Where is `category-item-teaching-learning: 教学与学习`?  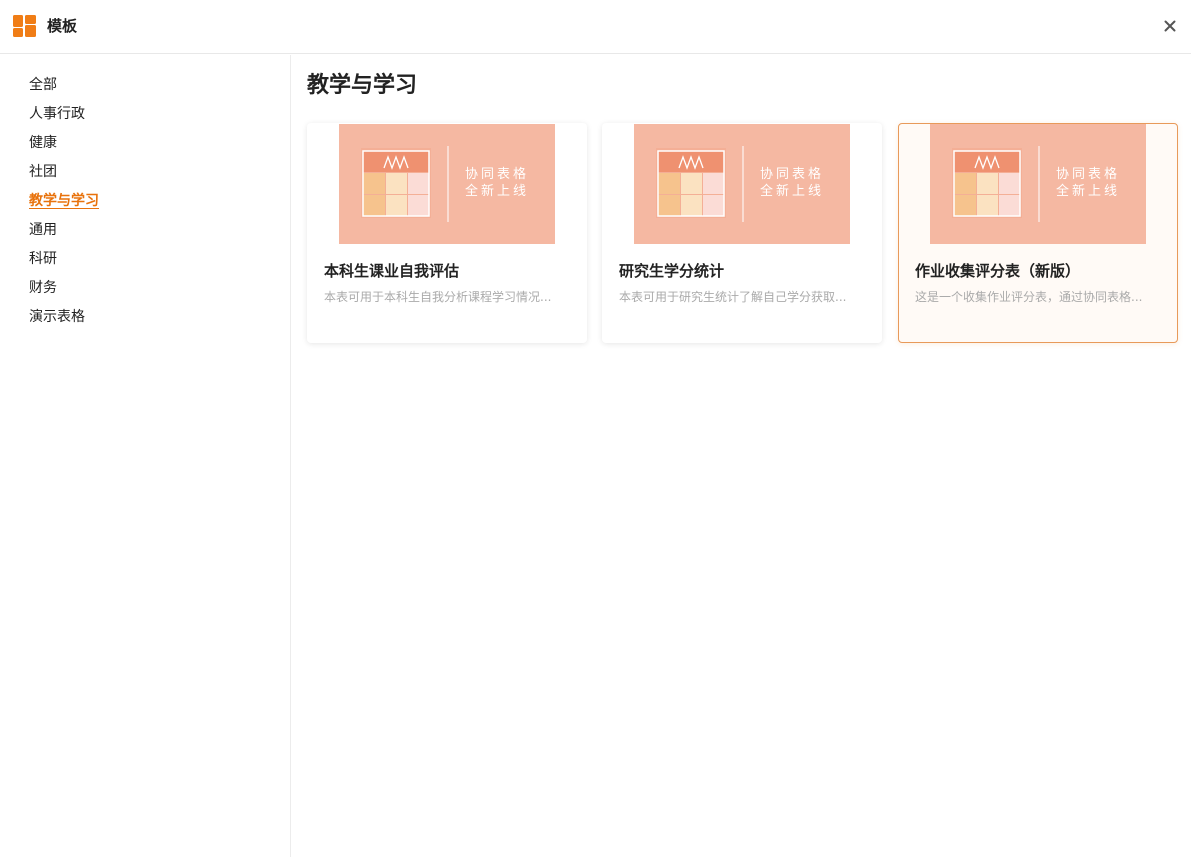
category-item-teaching-learning: 教学与学习 is located at coordinates (64, 204).